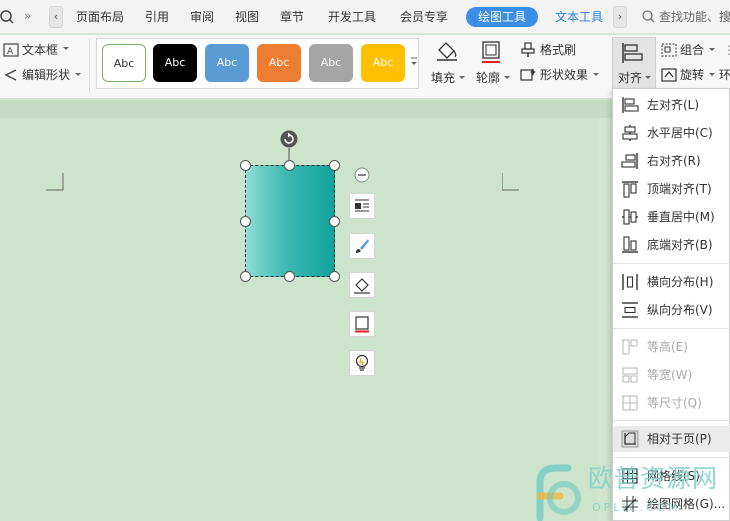 Image resolution: width=730 pixels, height=521 pixels. I want to click on text-box-icon: A, so click(11, 50).